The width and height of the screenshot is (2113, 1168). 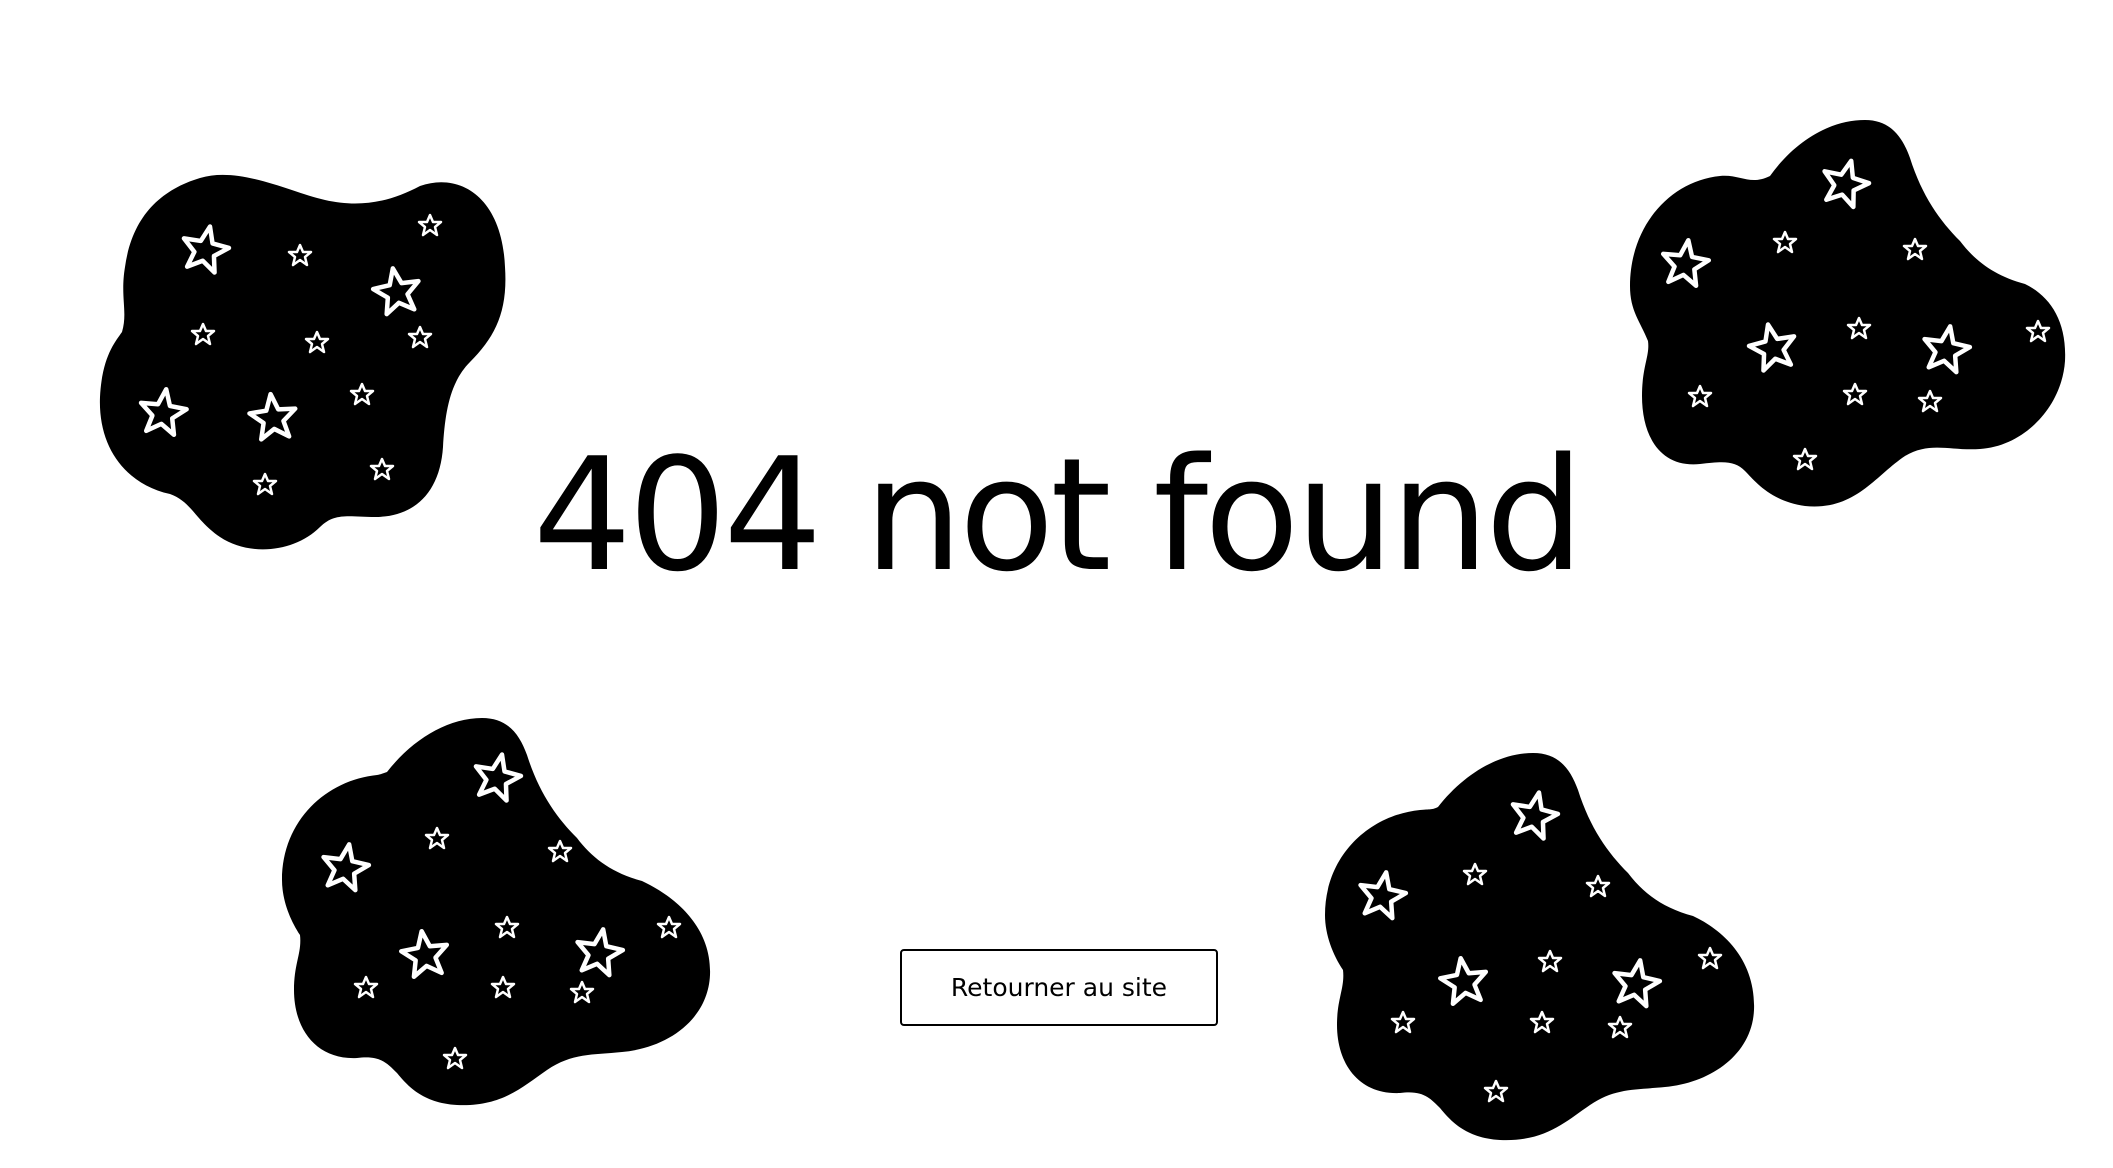 What do you see at coordinates (1058, 515) in the screenshot?
I see `page-title: 404 not found` at bounding box center [1058, 515].